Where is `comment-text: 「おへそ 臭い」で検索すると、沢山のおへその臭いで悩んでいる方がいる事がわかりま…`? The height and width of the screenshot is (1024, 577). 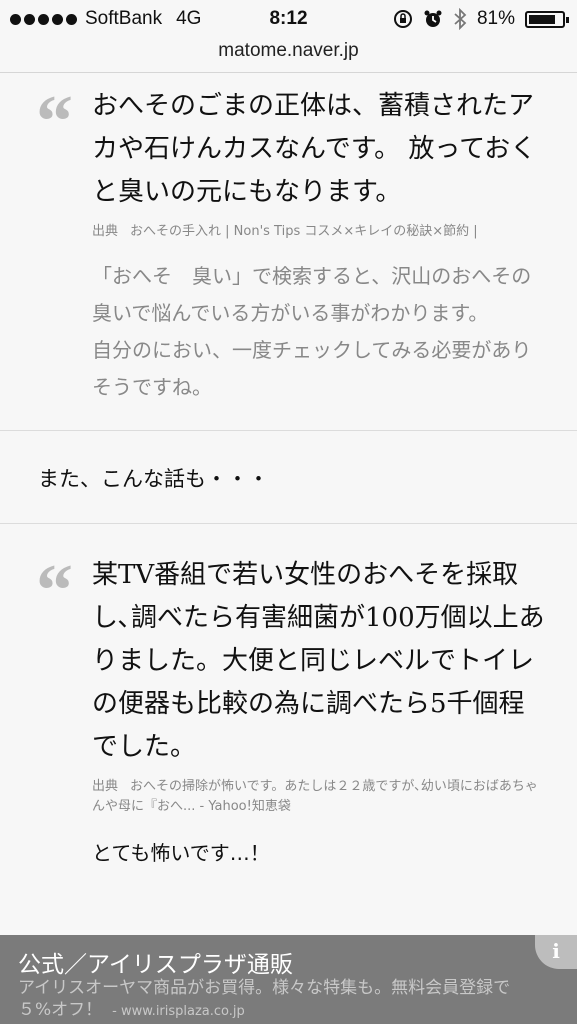 comment-text: 「おへそ 臭い」で検索すると、沢山のおへその臭いで悩んでいる方がいる事がわかりま… is located at coordinates (312, 331).